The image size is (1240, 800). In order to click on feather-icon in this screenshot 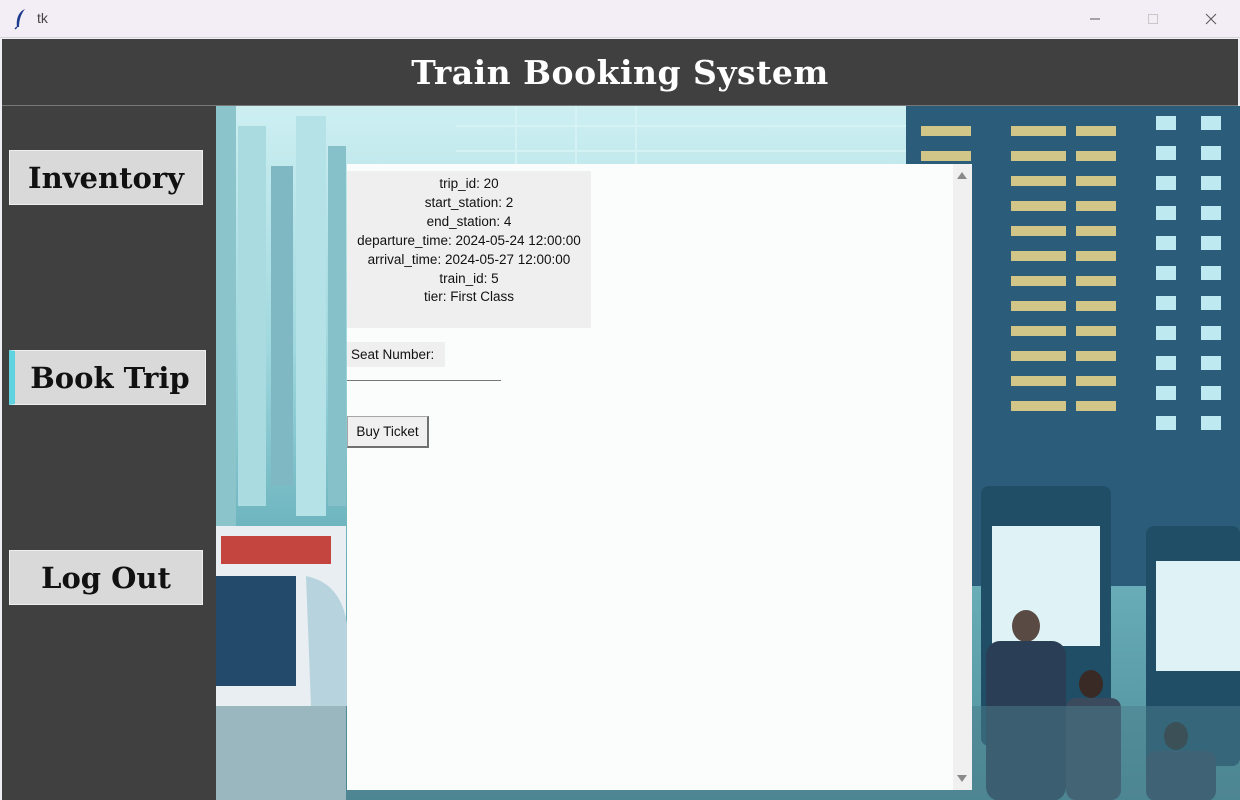, I will do `click(19, 19)`.